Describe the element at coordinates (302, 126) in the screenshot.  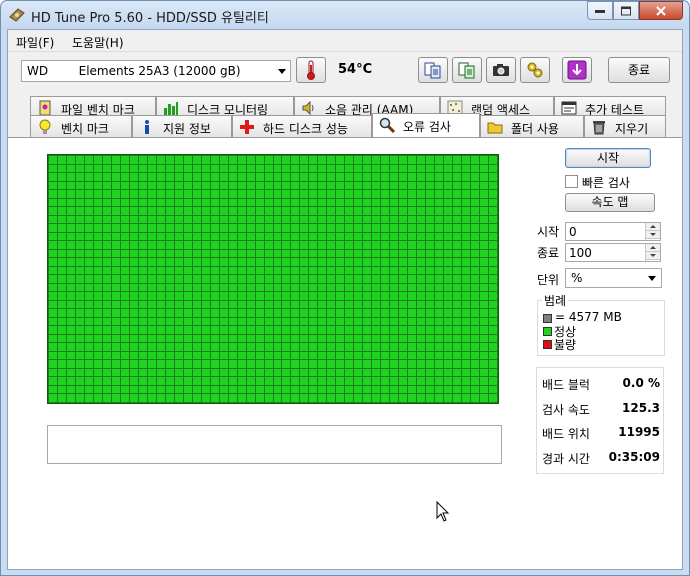
I see `tab-health: 하드 디스크 성능` at that location.